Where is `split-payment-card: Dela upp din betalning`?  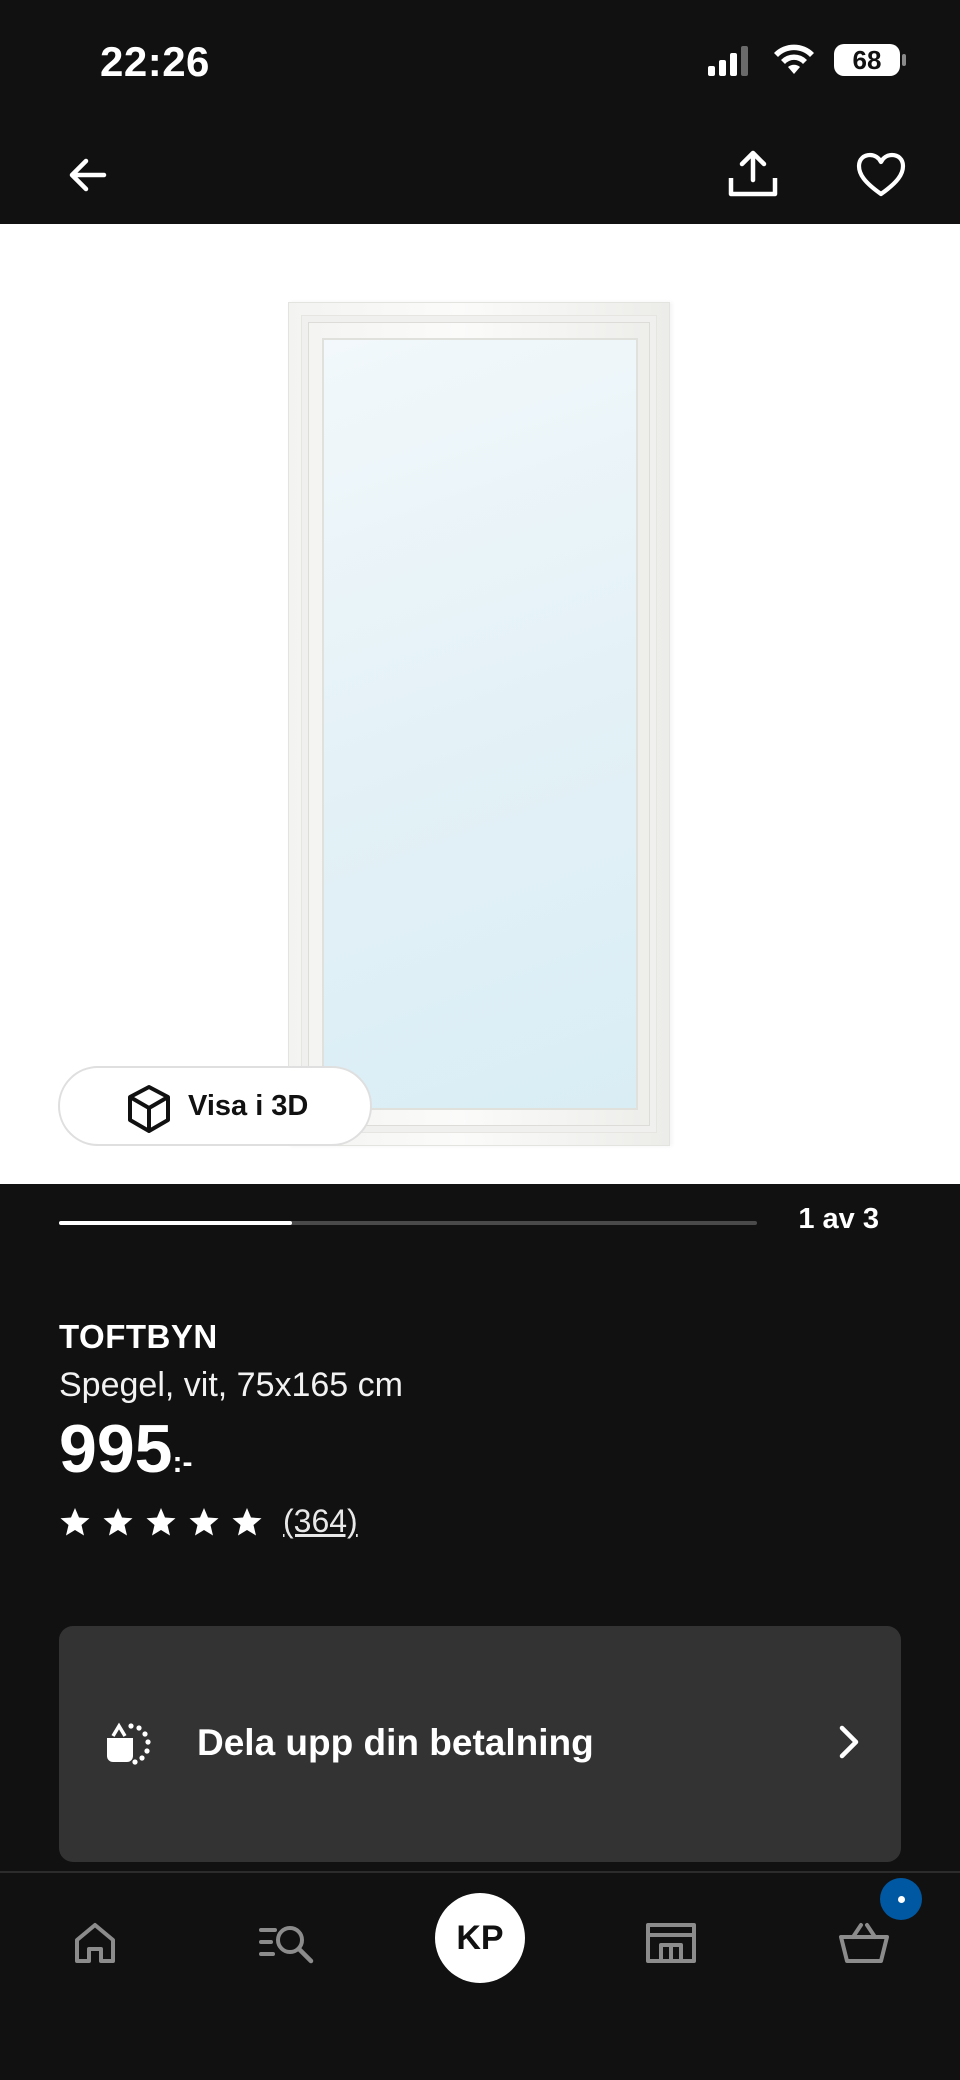 split-payment-card: Dela upp din betalning is located at coordinates (480, 1744).